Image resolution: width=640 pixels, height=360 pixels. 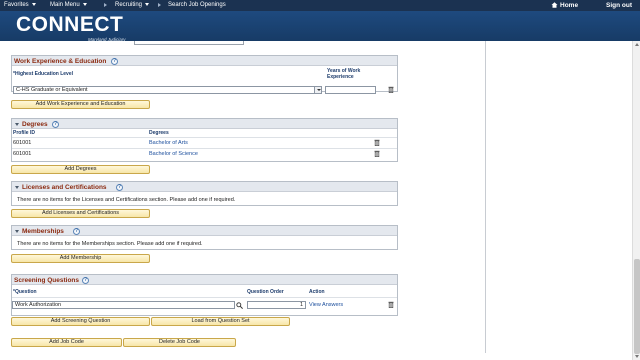 I want to click on home-link: Home, so click(x=565, y=5).